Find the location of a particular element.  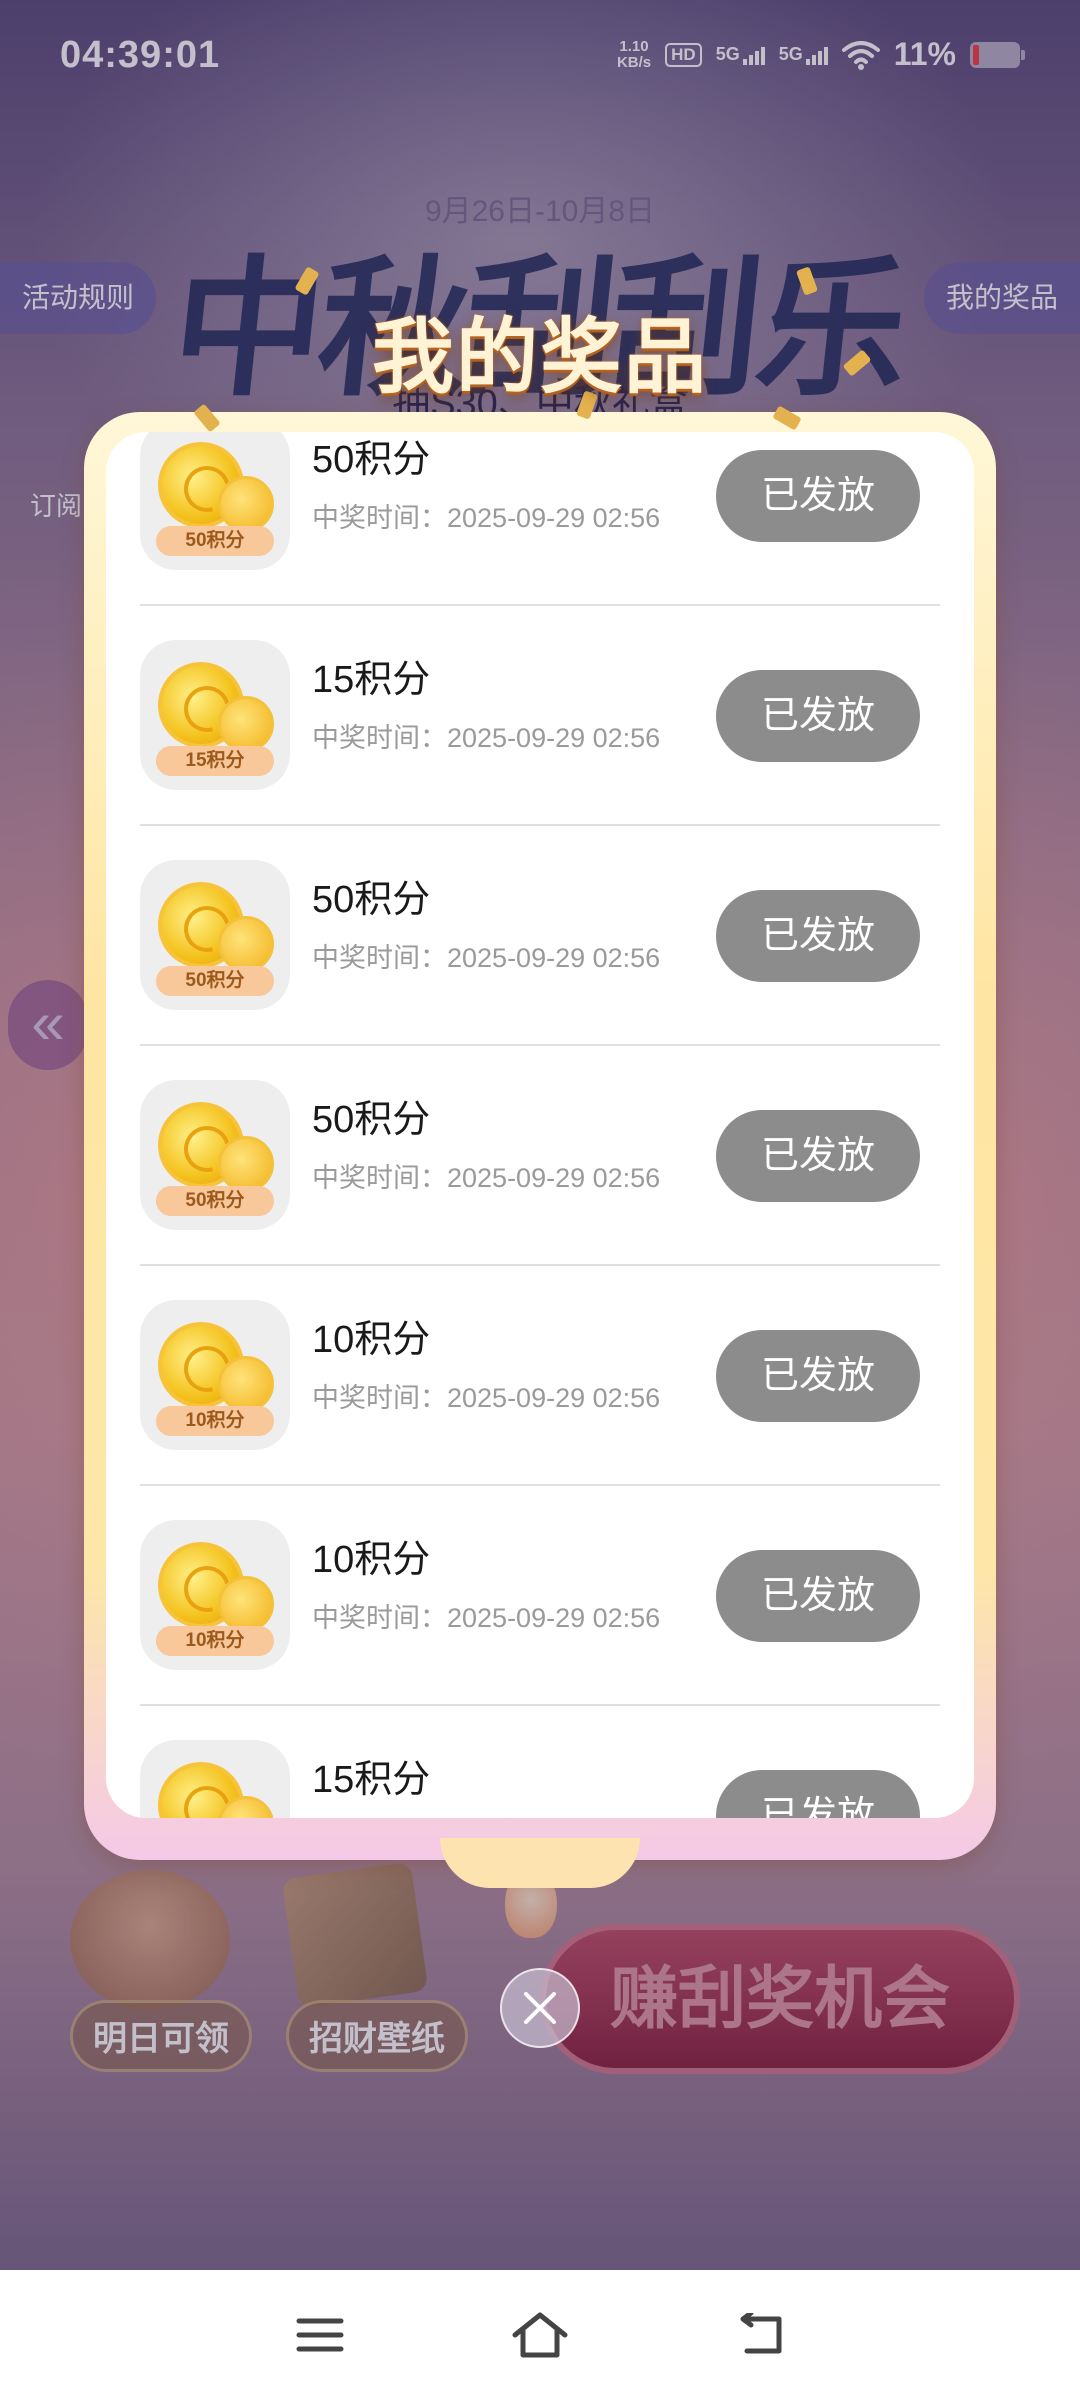

prize-row: 15积分 15积分 已发放 is located at coordinates (540, 1762).